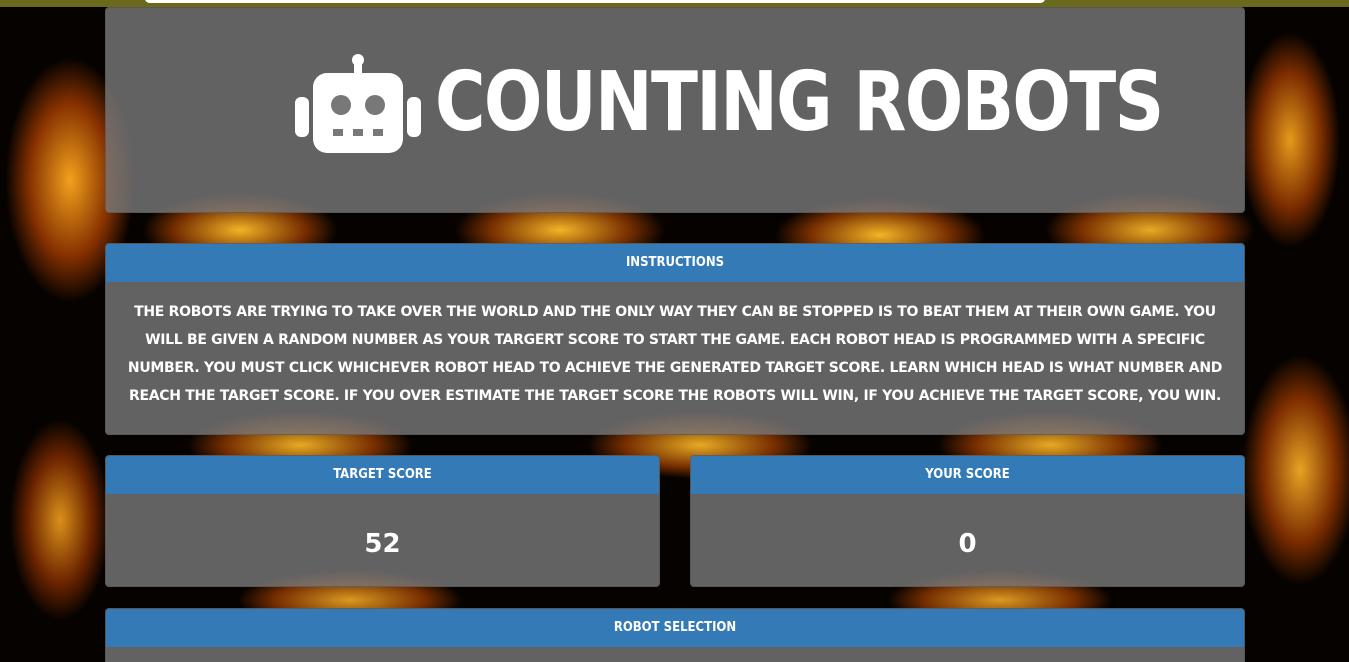 This screenshot has height=662, width=1349. I want to click on your-score-panel: YOUR SCORE 0, so click(967, 521).